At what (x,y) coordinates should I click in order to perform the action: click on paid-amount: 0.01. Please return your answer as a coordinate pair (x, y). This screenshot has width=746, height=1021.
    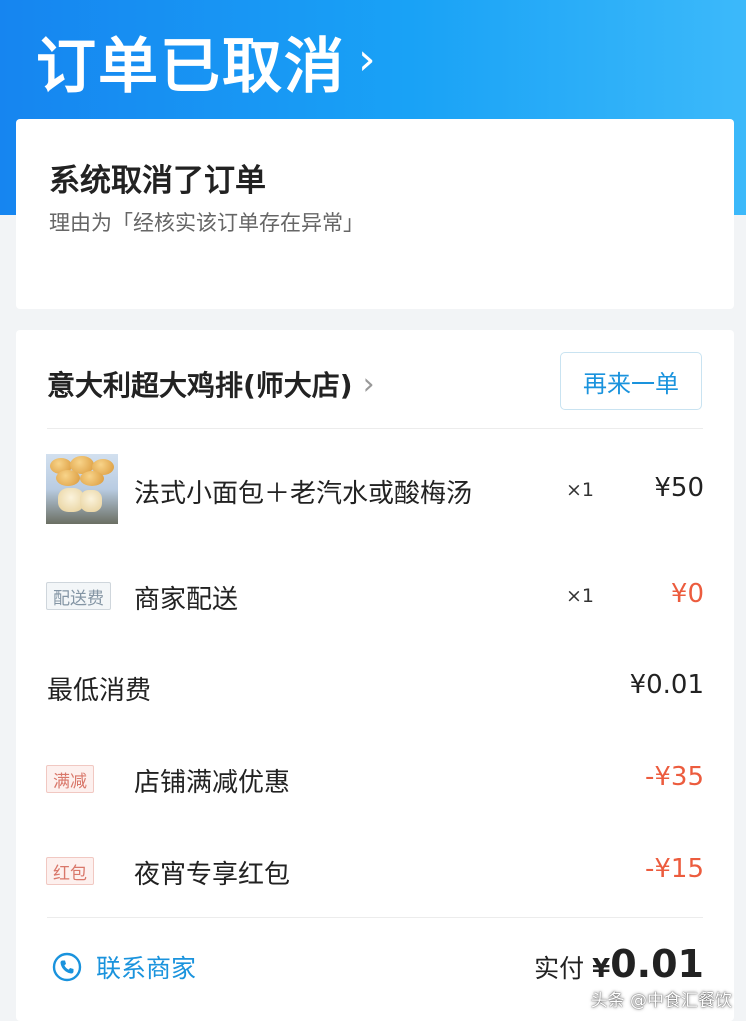
    Looking at the image, I should click on (657, 964).